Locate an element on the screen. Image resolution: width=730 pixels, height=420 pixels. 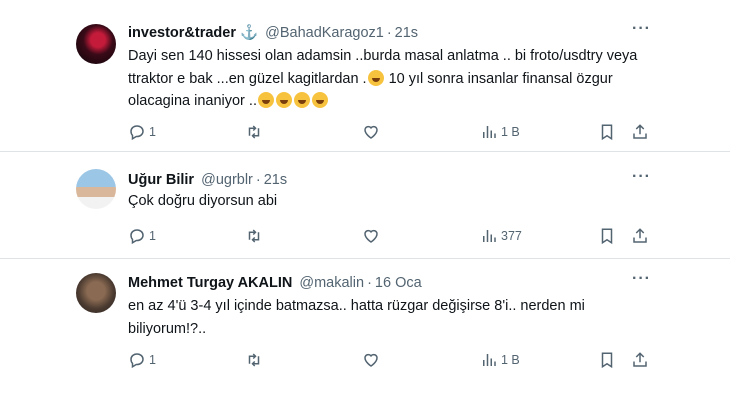
views-button: 377 is located at coordinates (501, 236).